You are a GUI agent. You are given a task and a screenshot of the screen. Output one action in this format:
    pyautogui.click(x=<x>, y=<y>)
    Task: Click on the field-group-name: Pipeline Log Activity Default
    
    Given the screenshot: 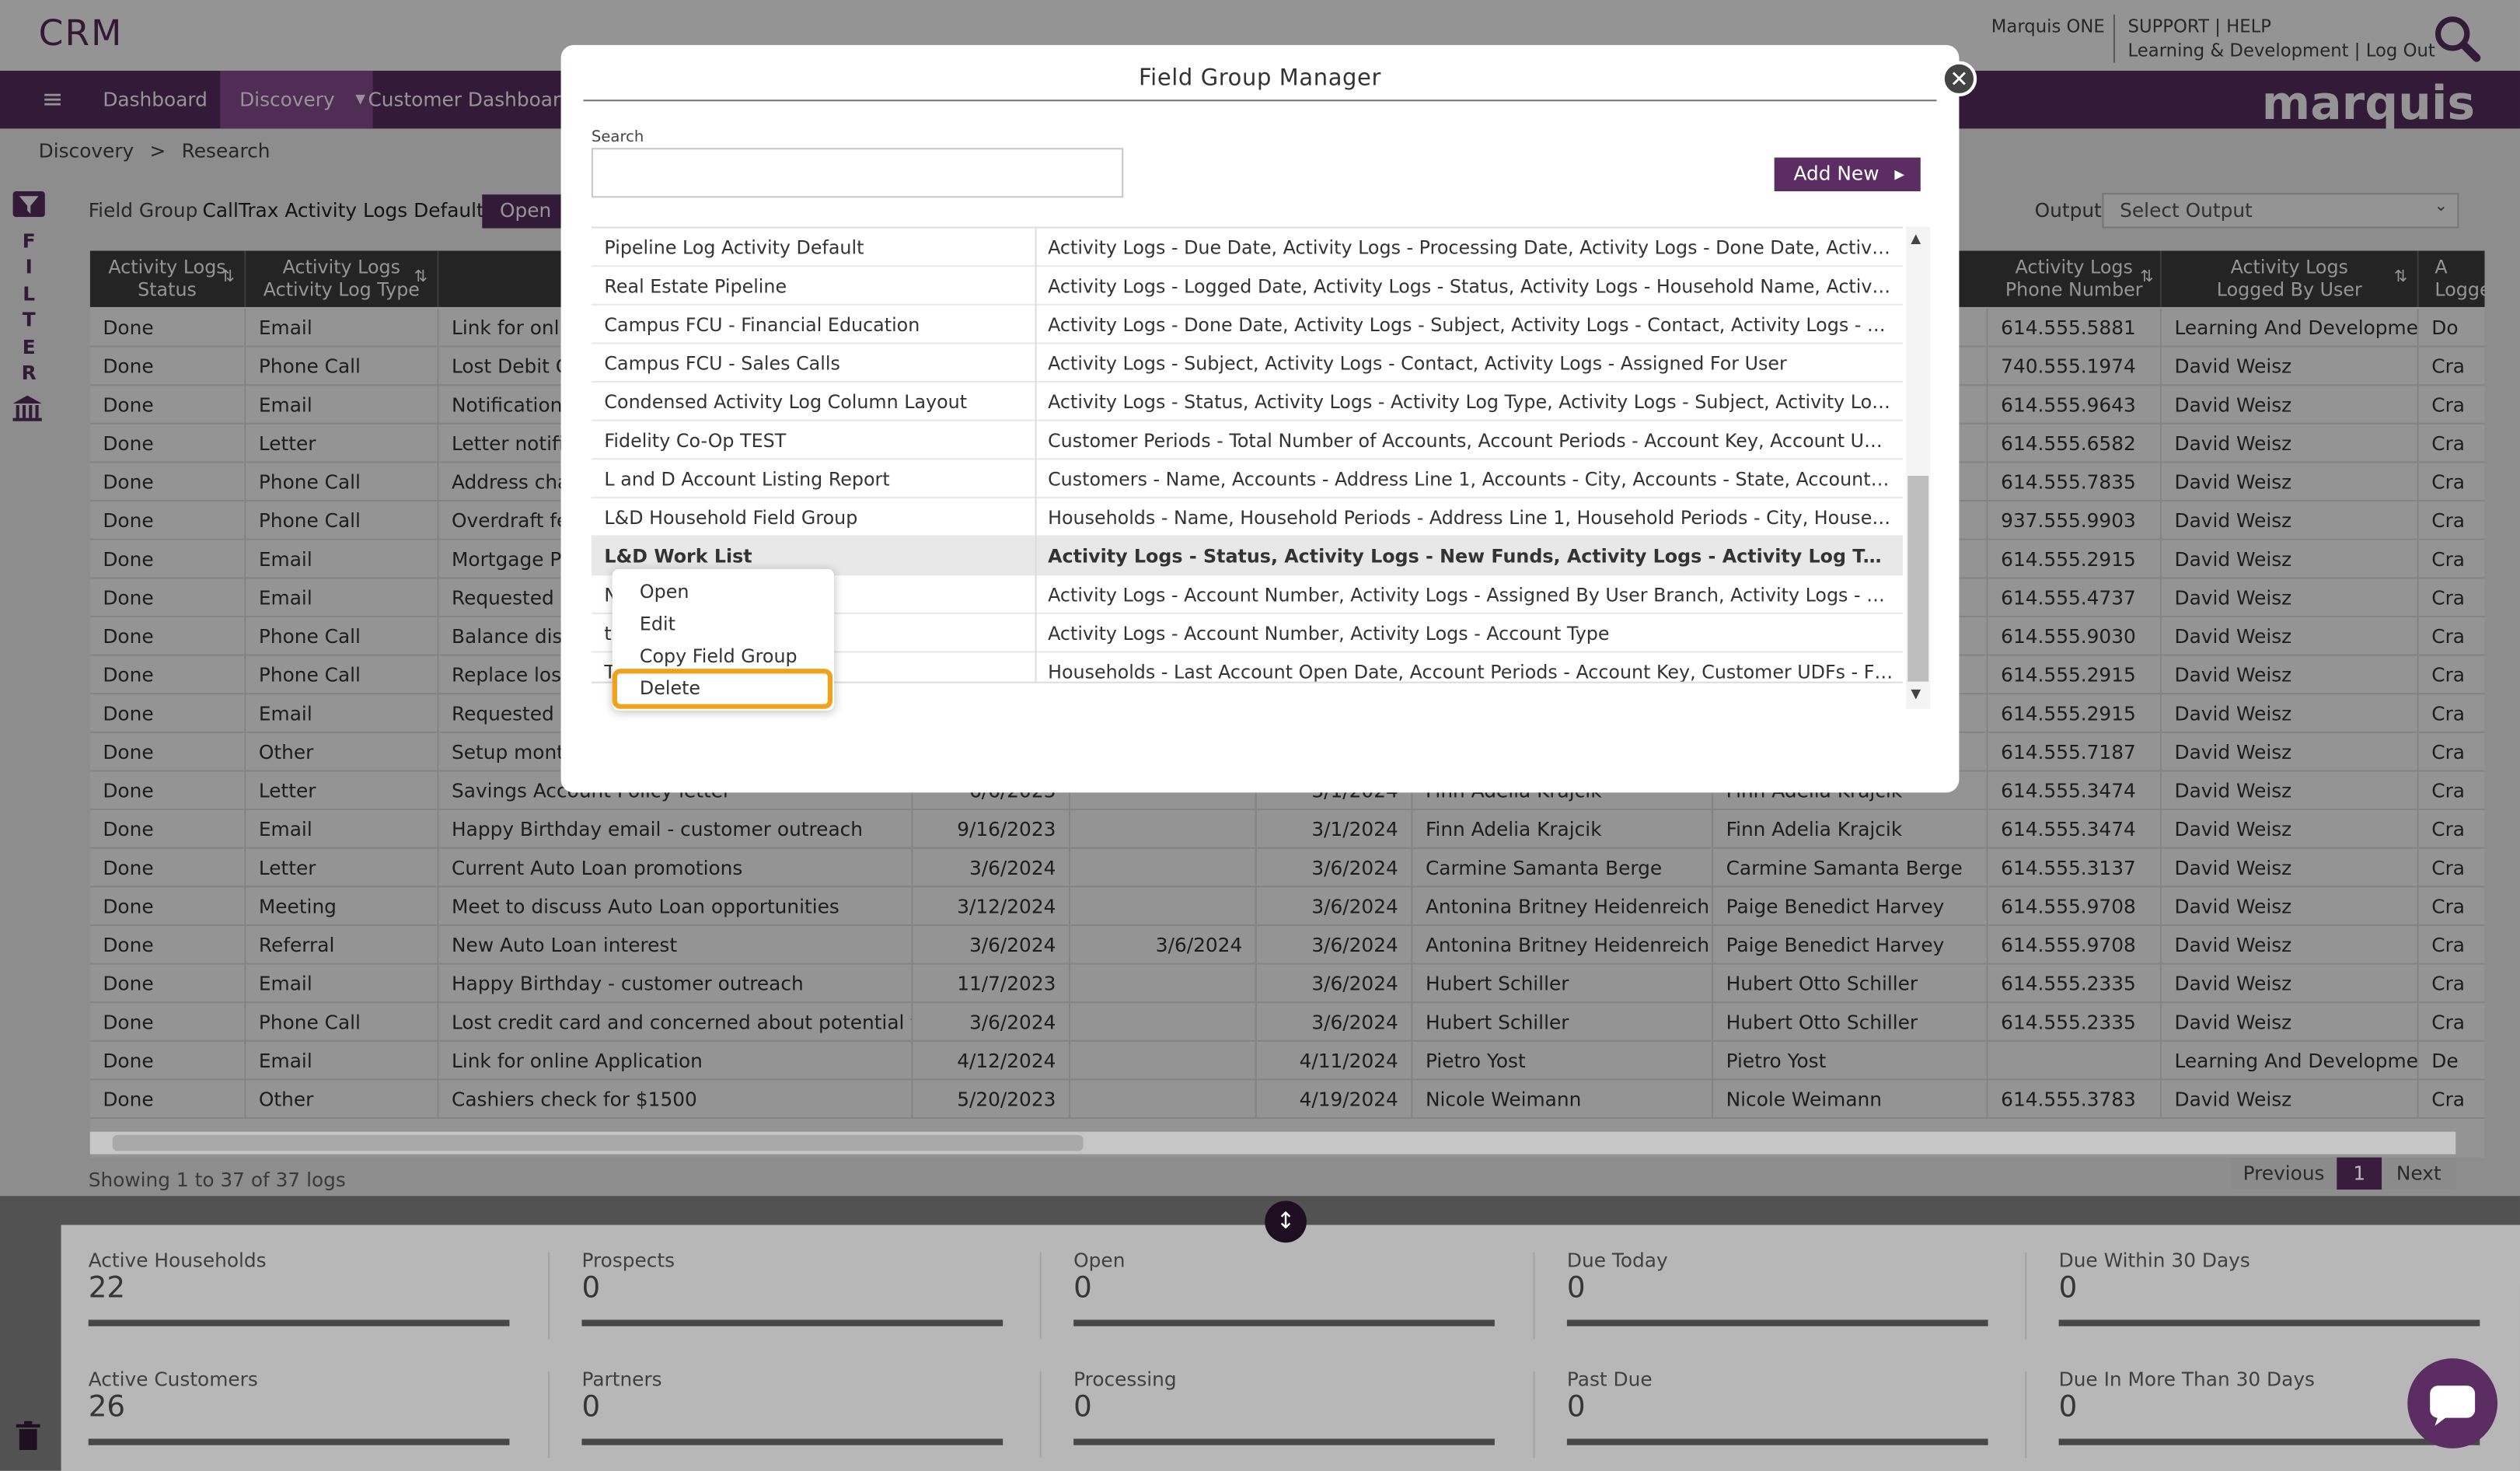 What is the action you would take?
    pyautogui.click(x=734, y=248)
    